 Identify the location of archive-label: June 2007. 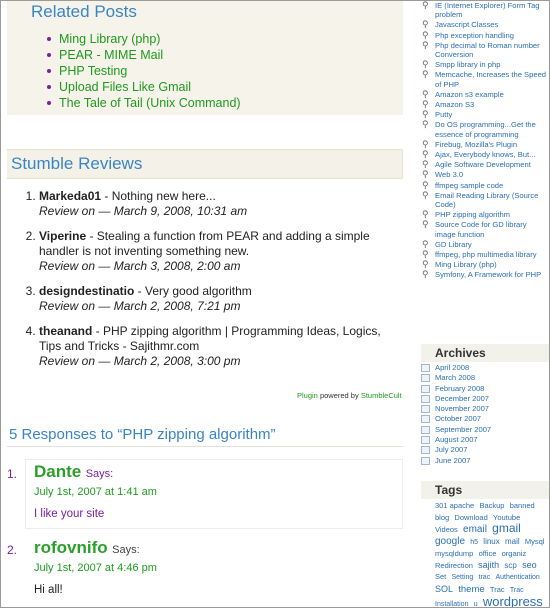
(453, 460).